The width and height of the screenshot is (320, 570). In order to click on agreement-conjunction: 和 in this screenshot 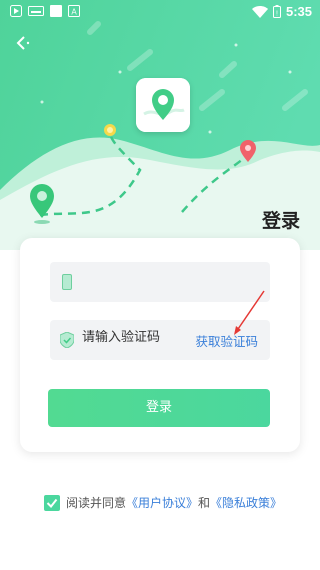, I will do `click(204, 503)`.